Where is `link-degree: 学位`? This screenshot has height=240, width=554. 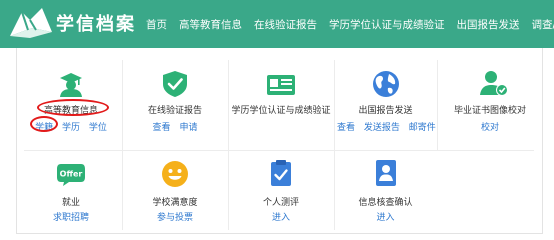
link-degree: 学位 is located at coordinates (98, 128).